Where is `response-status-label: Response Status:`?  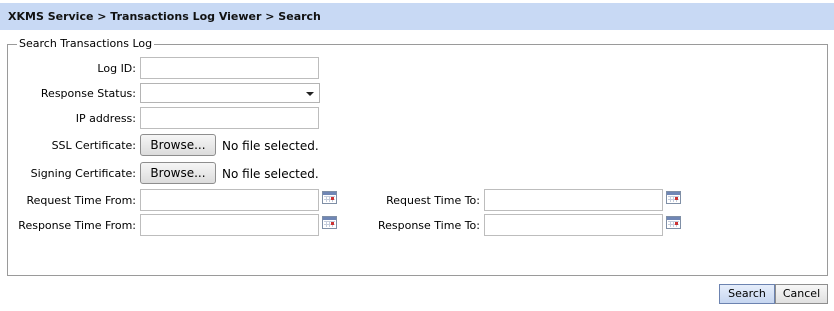
response-status-label: Response Status: is located at coordinates (88, 93).